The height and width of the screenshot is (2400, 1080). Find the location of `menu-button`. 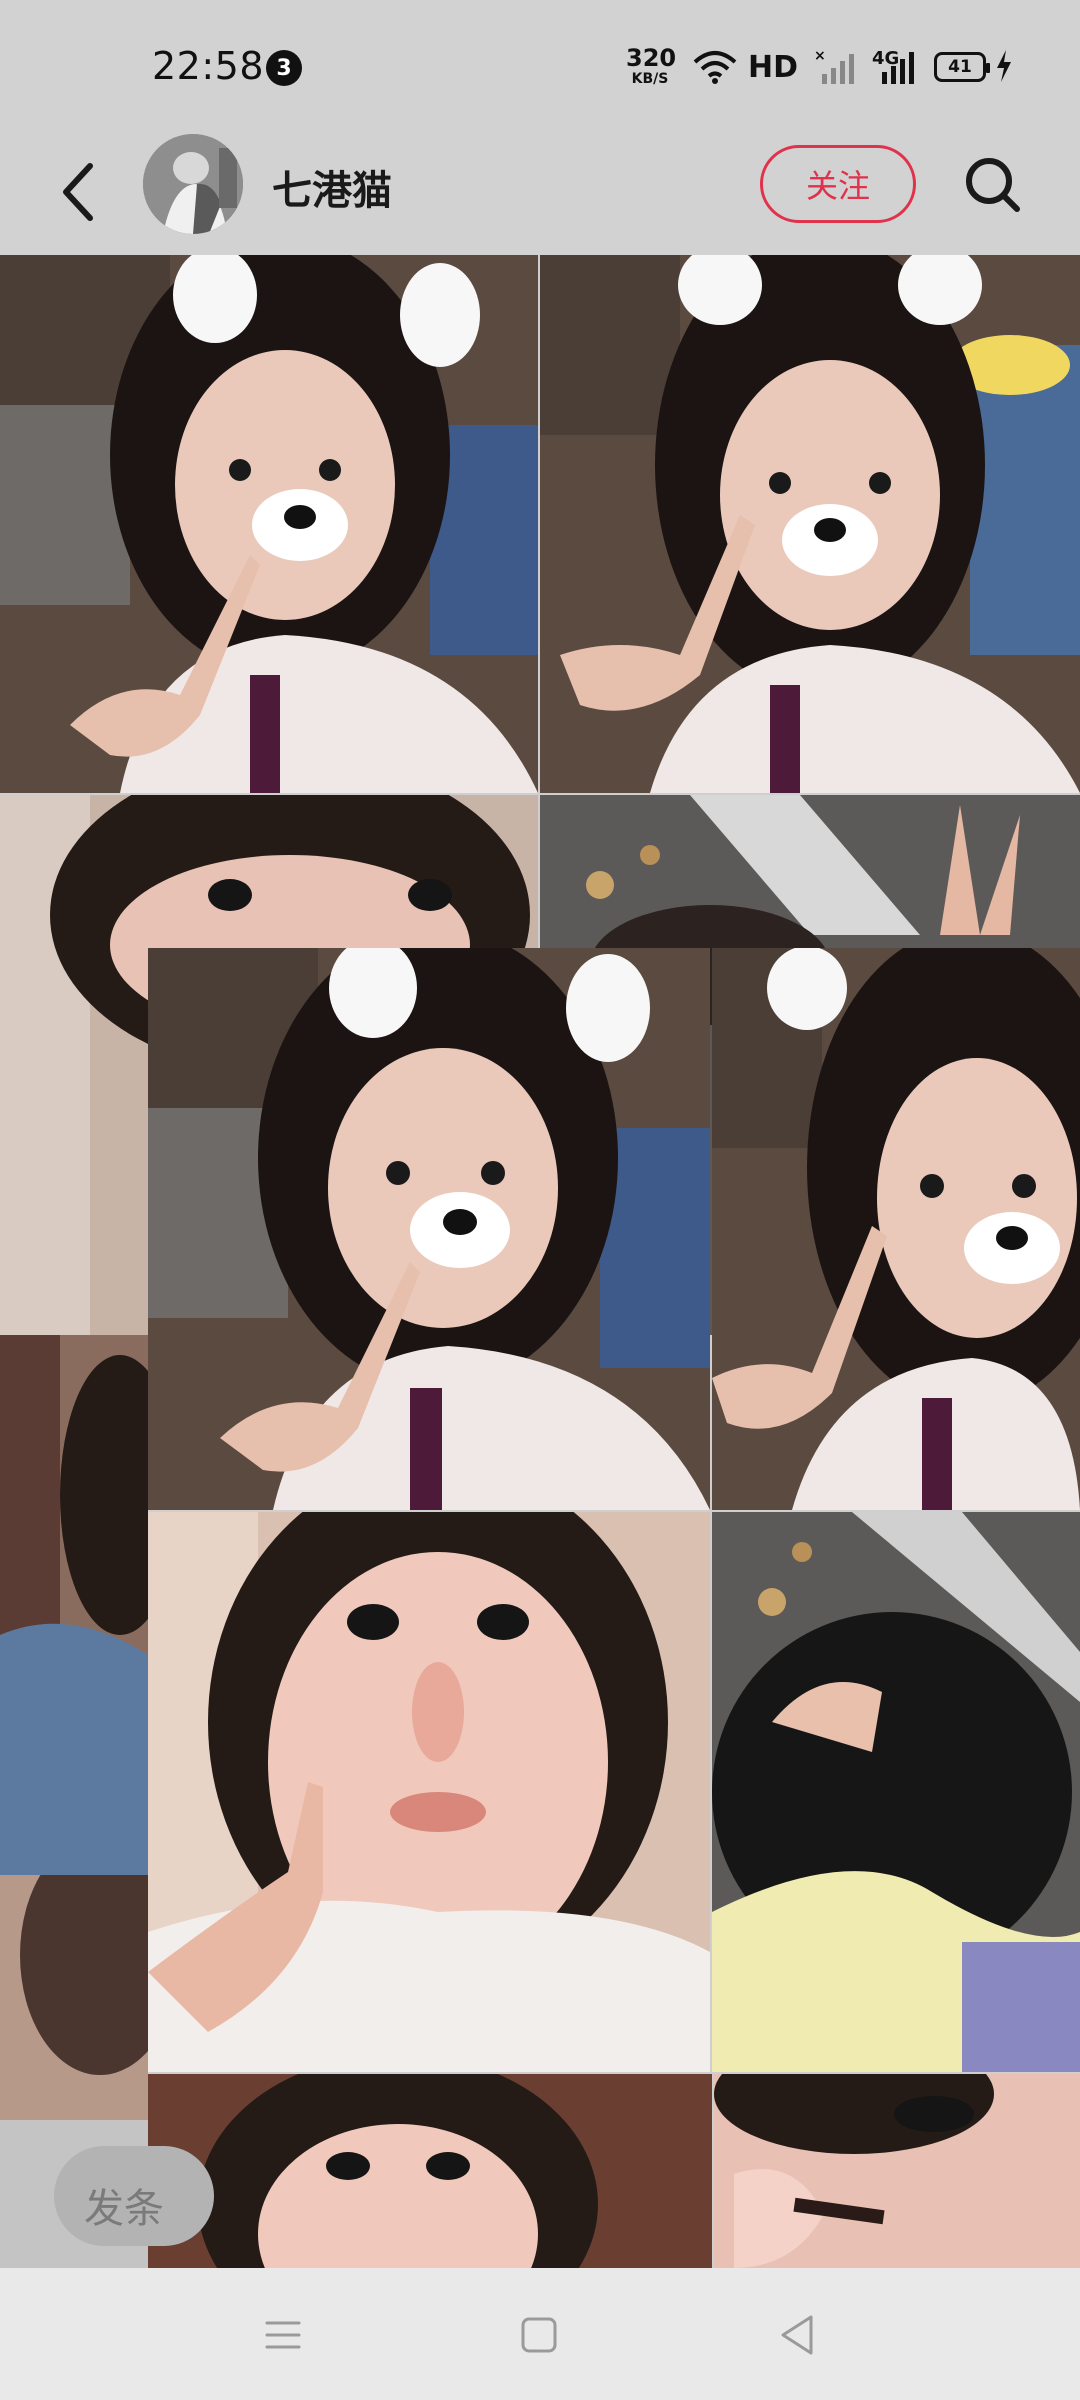

menu-button is located at coordinates (283, 2335).